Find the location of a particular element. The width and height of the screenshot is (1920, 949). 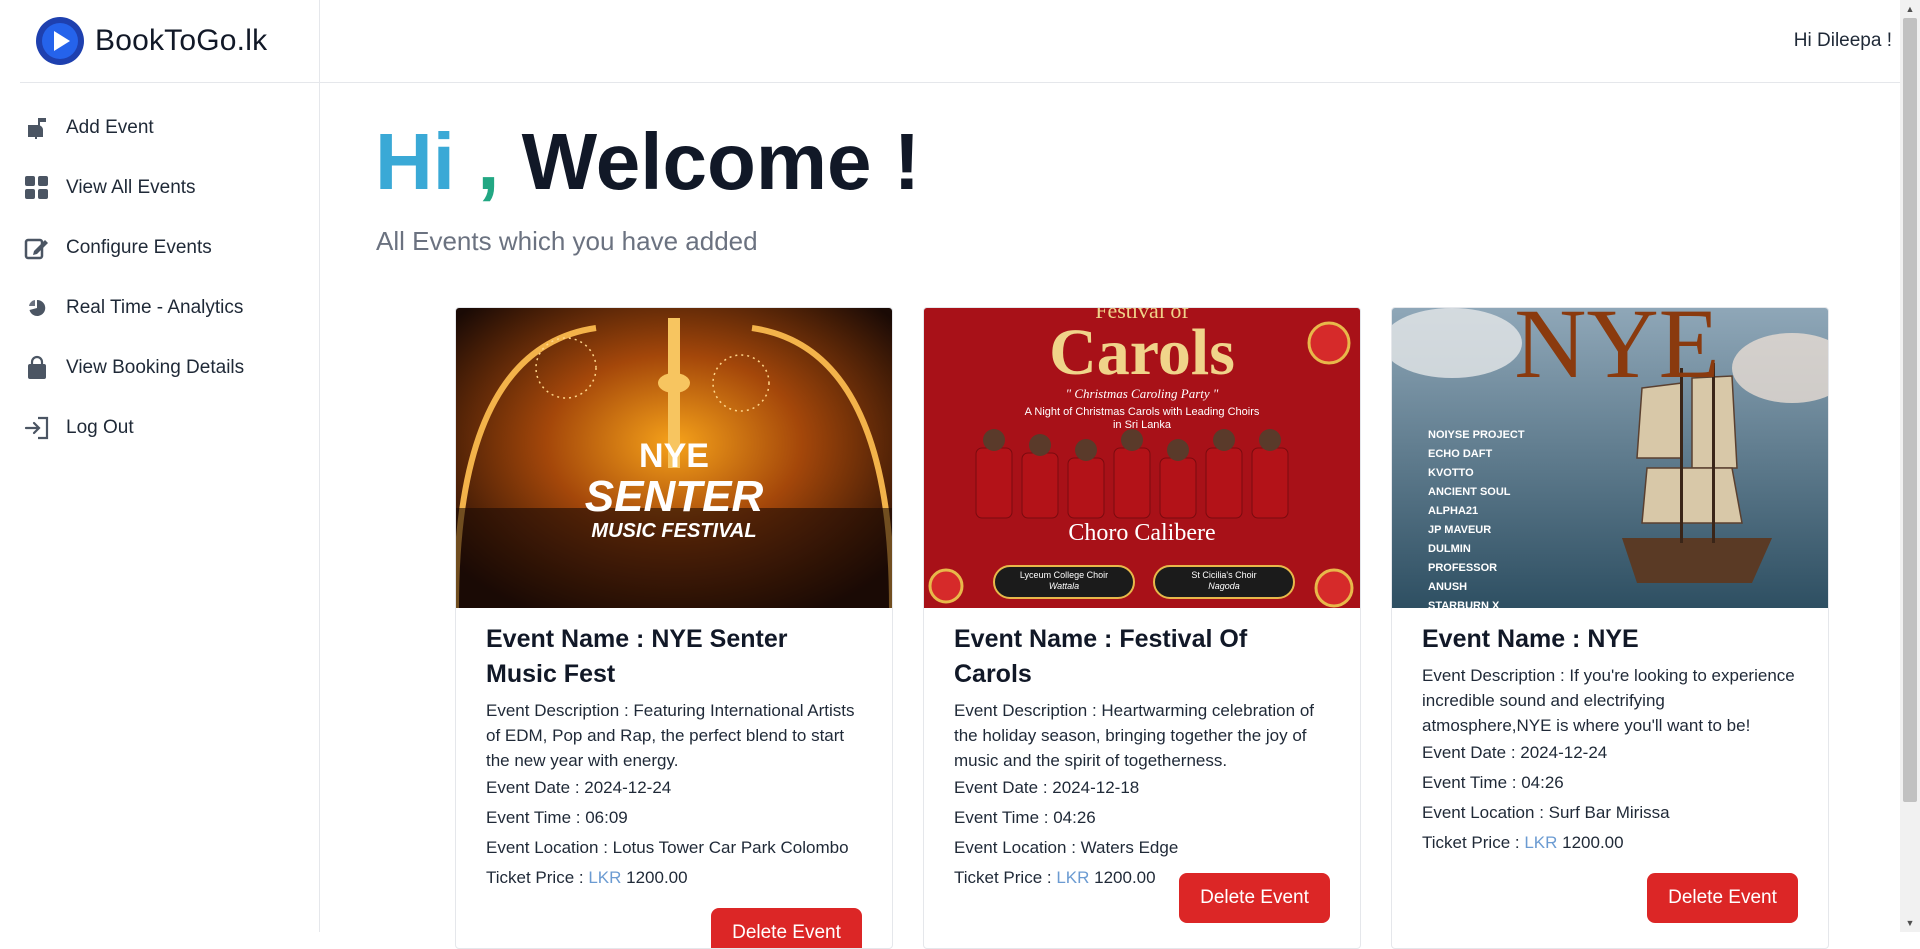

choir2-location: Nagoda is located at coordinates (1224, 586).